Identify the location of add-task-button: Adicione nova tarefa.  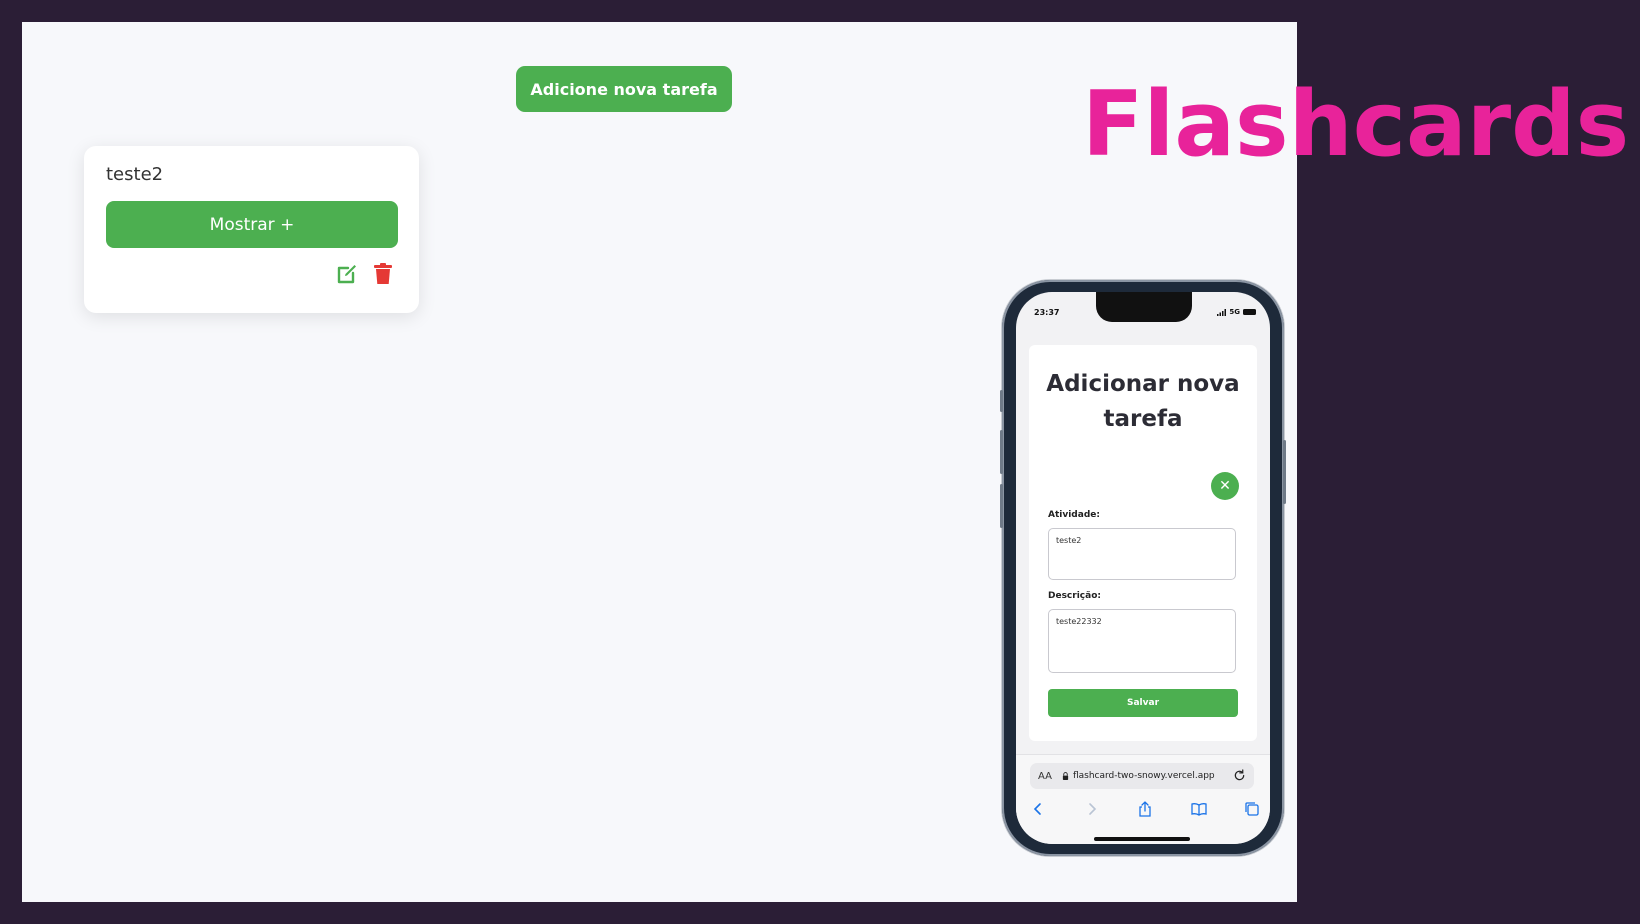
(624, 89).